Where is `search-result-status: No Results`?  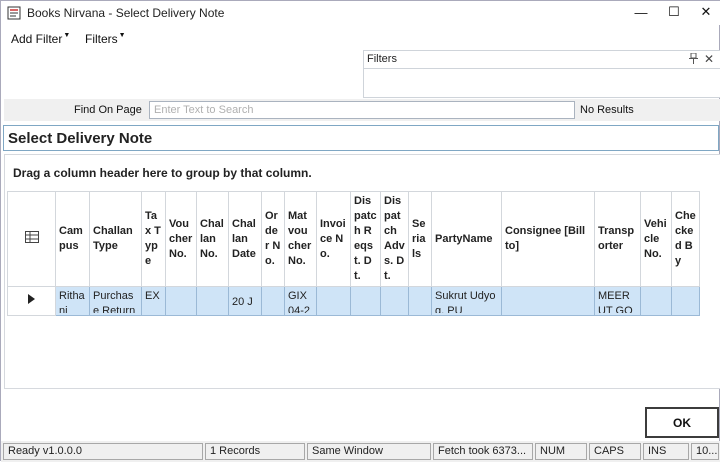 search-result-status: No Results is located at coordinates (607, 110).